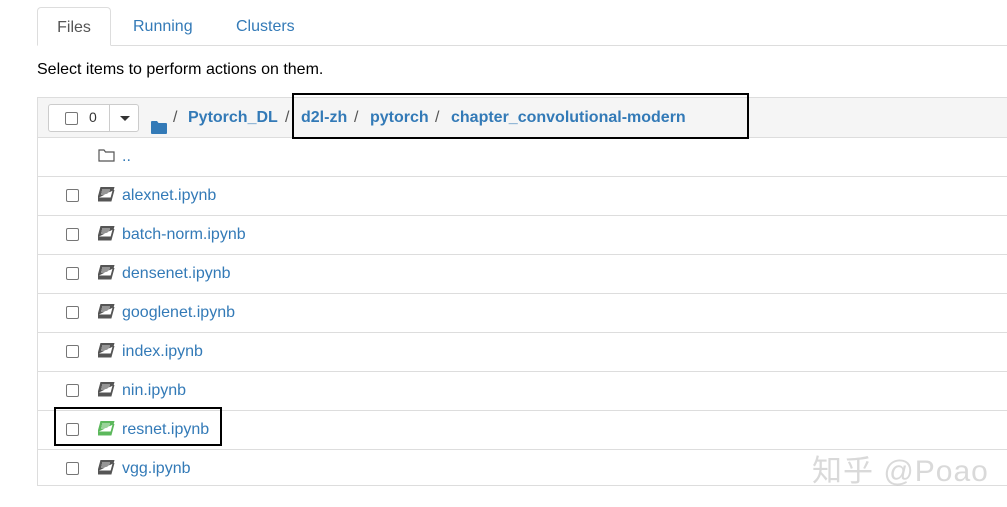 This screenshot has height=507, width=1007. What do you see at coordinates (399, 118) in the screenshot?
I see `breadcrumb-item-pytorch: pytorch` at bounding box center [399, 118].